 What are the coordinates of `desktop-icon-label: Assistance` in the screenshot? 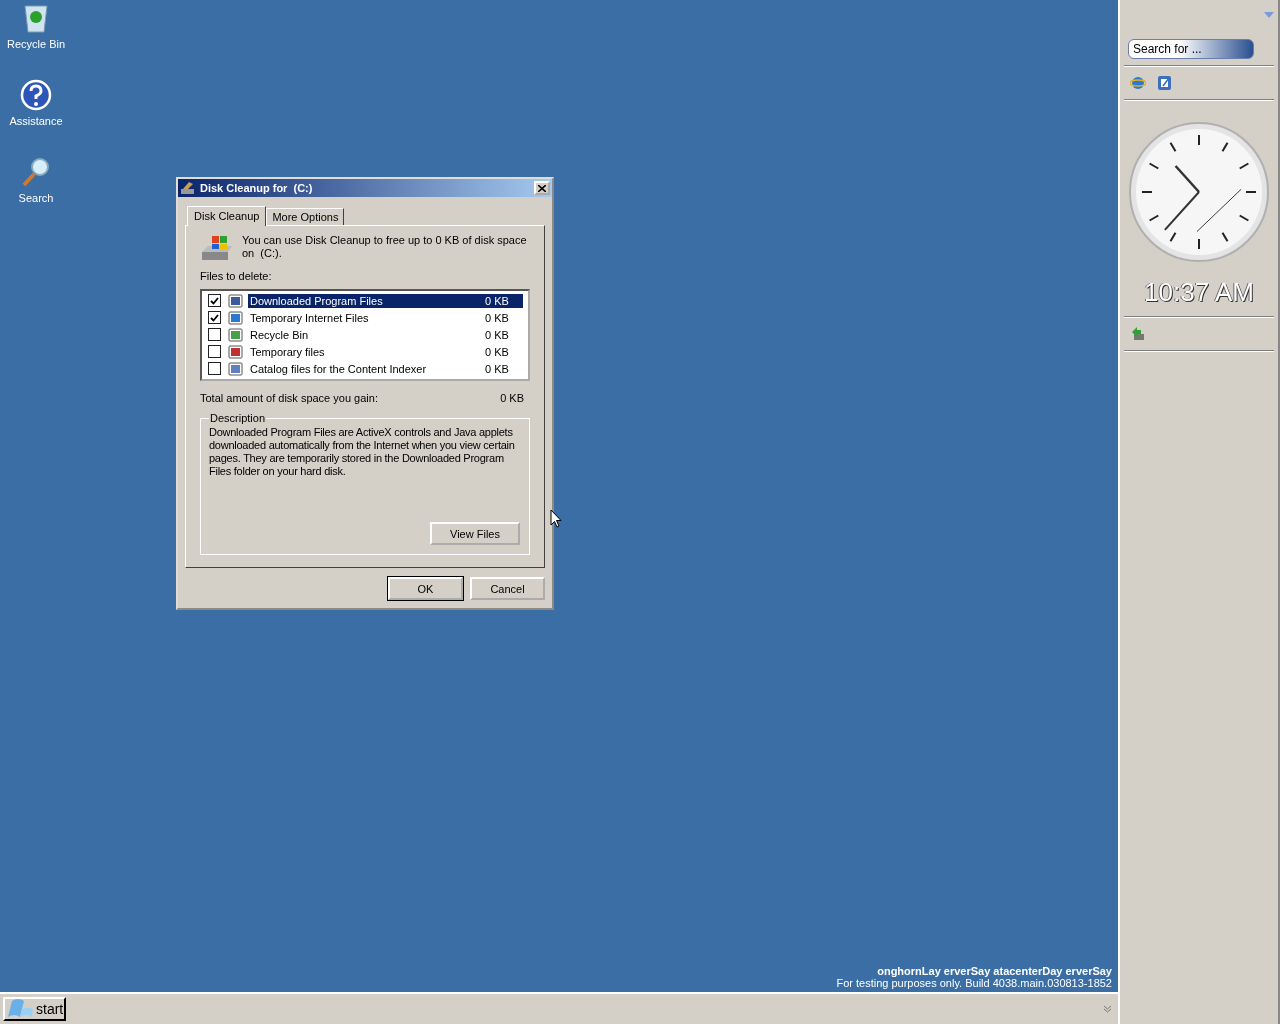 It's located at (36, 121).